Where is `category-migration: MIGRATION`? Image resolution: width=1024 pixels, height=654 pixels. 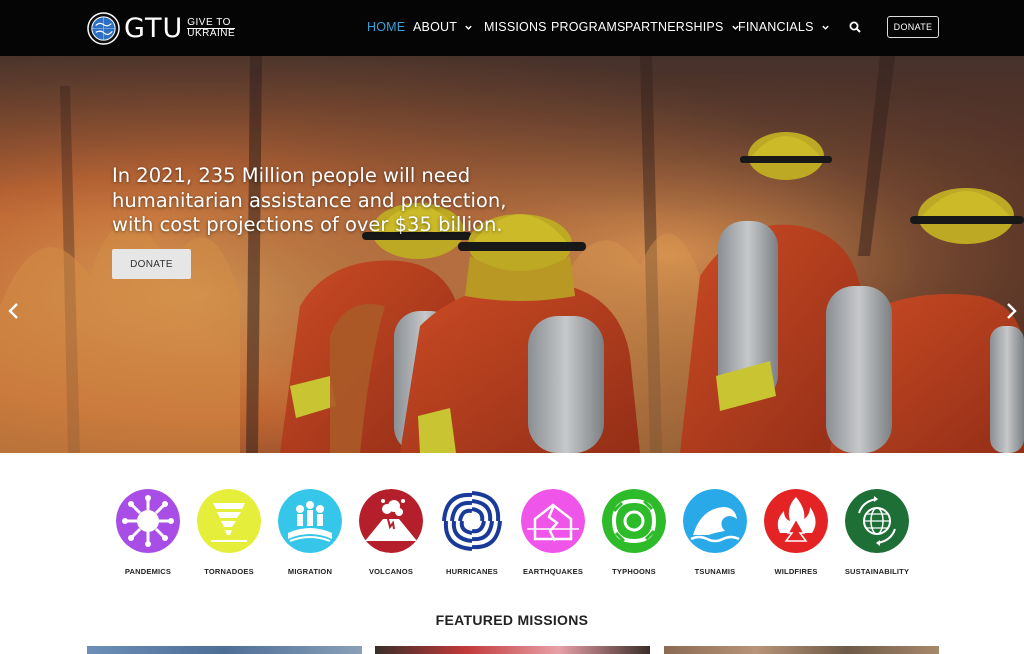 category-migration: MIGRATION is located at coordinates (310, 532).